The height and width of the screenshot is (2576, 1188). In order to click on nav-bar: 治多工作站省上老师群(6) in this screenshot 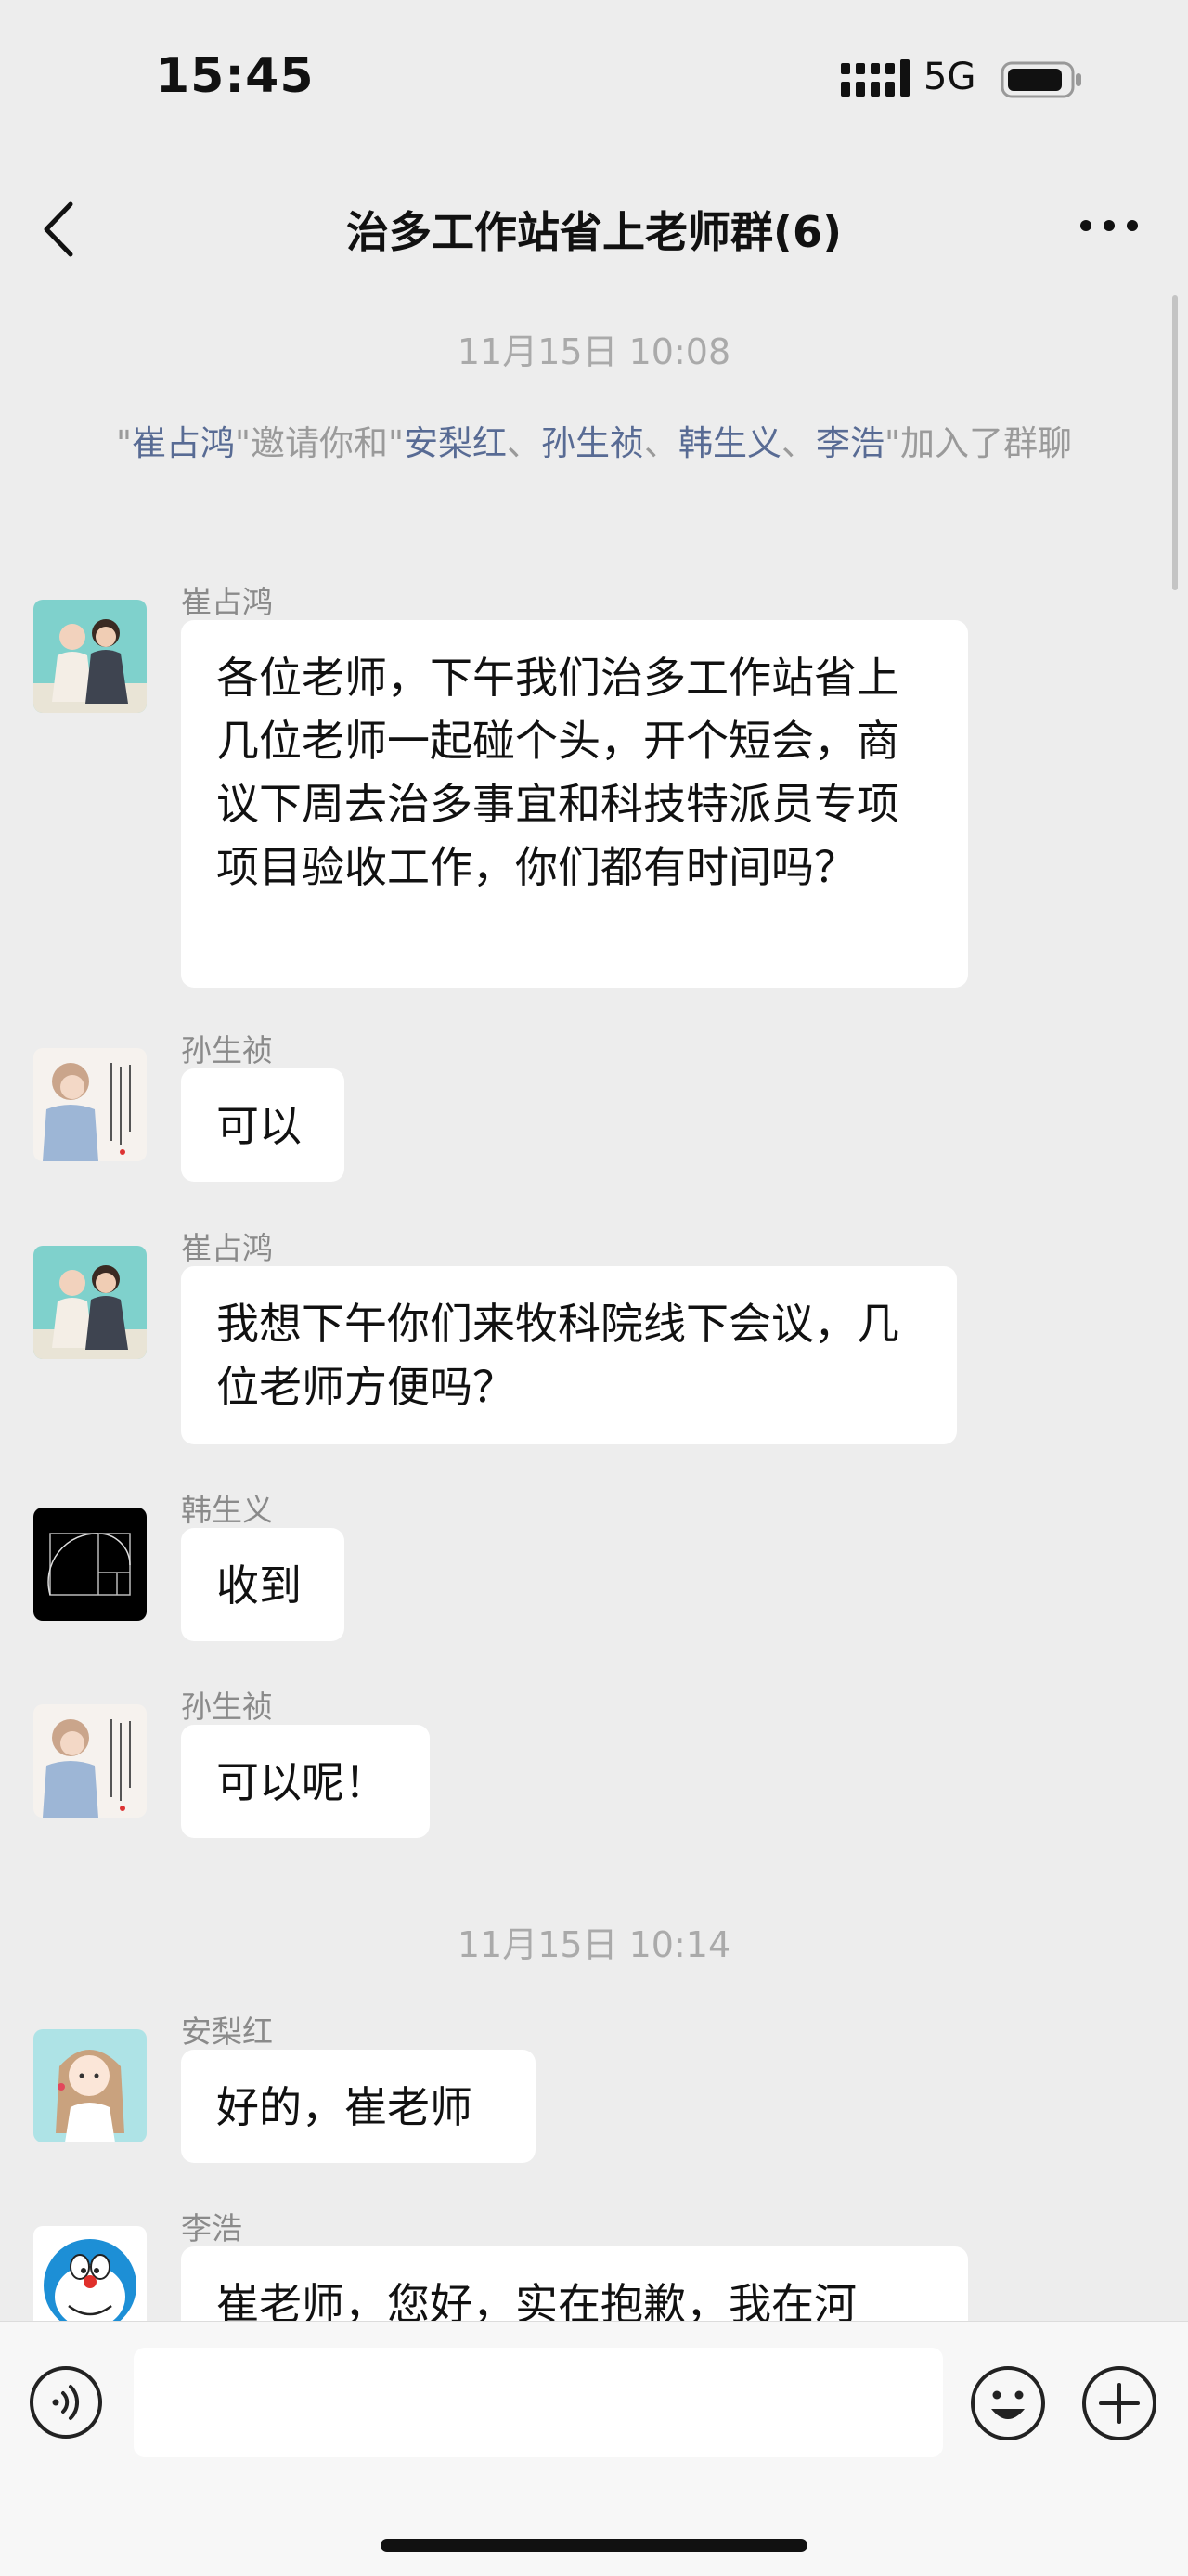, I will do `click(594, 227)`.